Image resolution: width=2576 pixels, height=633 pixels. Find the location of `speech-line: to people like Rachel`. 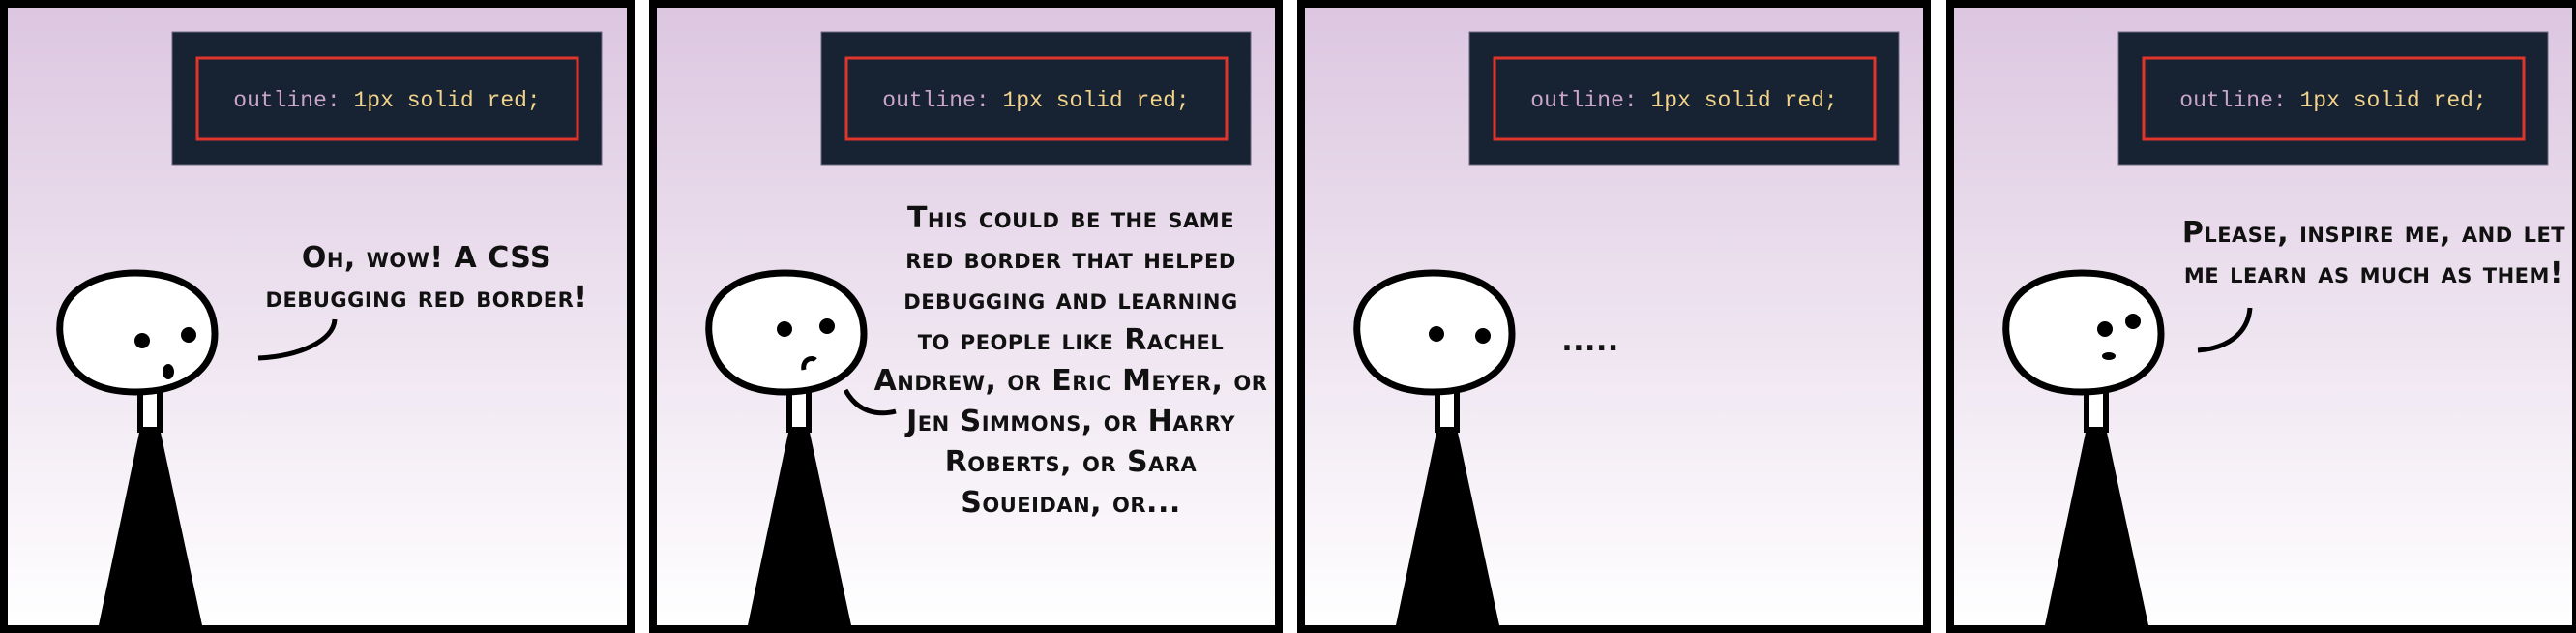

speech-line: to people like Rachel is located at coordinates (1071, 340).